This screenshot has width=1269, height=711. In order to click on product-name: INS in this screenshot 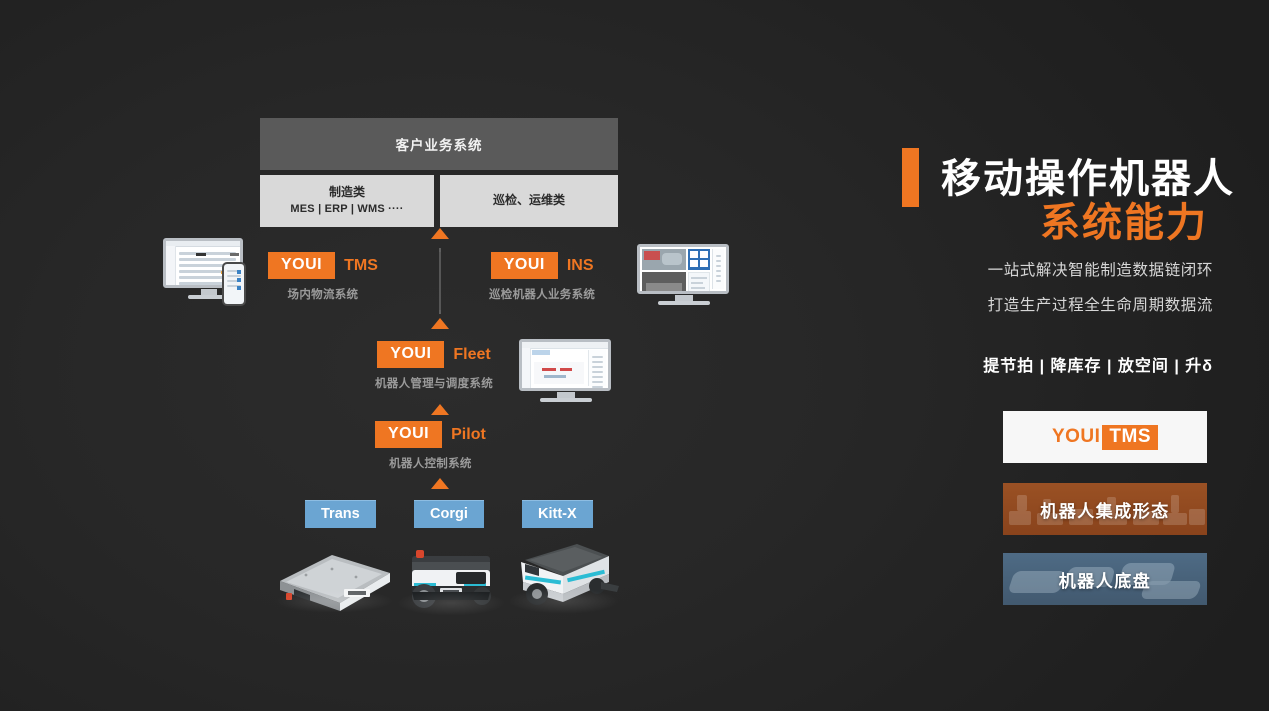, I will do `click(580, 265)`.